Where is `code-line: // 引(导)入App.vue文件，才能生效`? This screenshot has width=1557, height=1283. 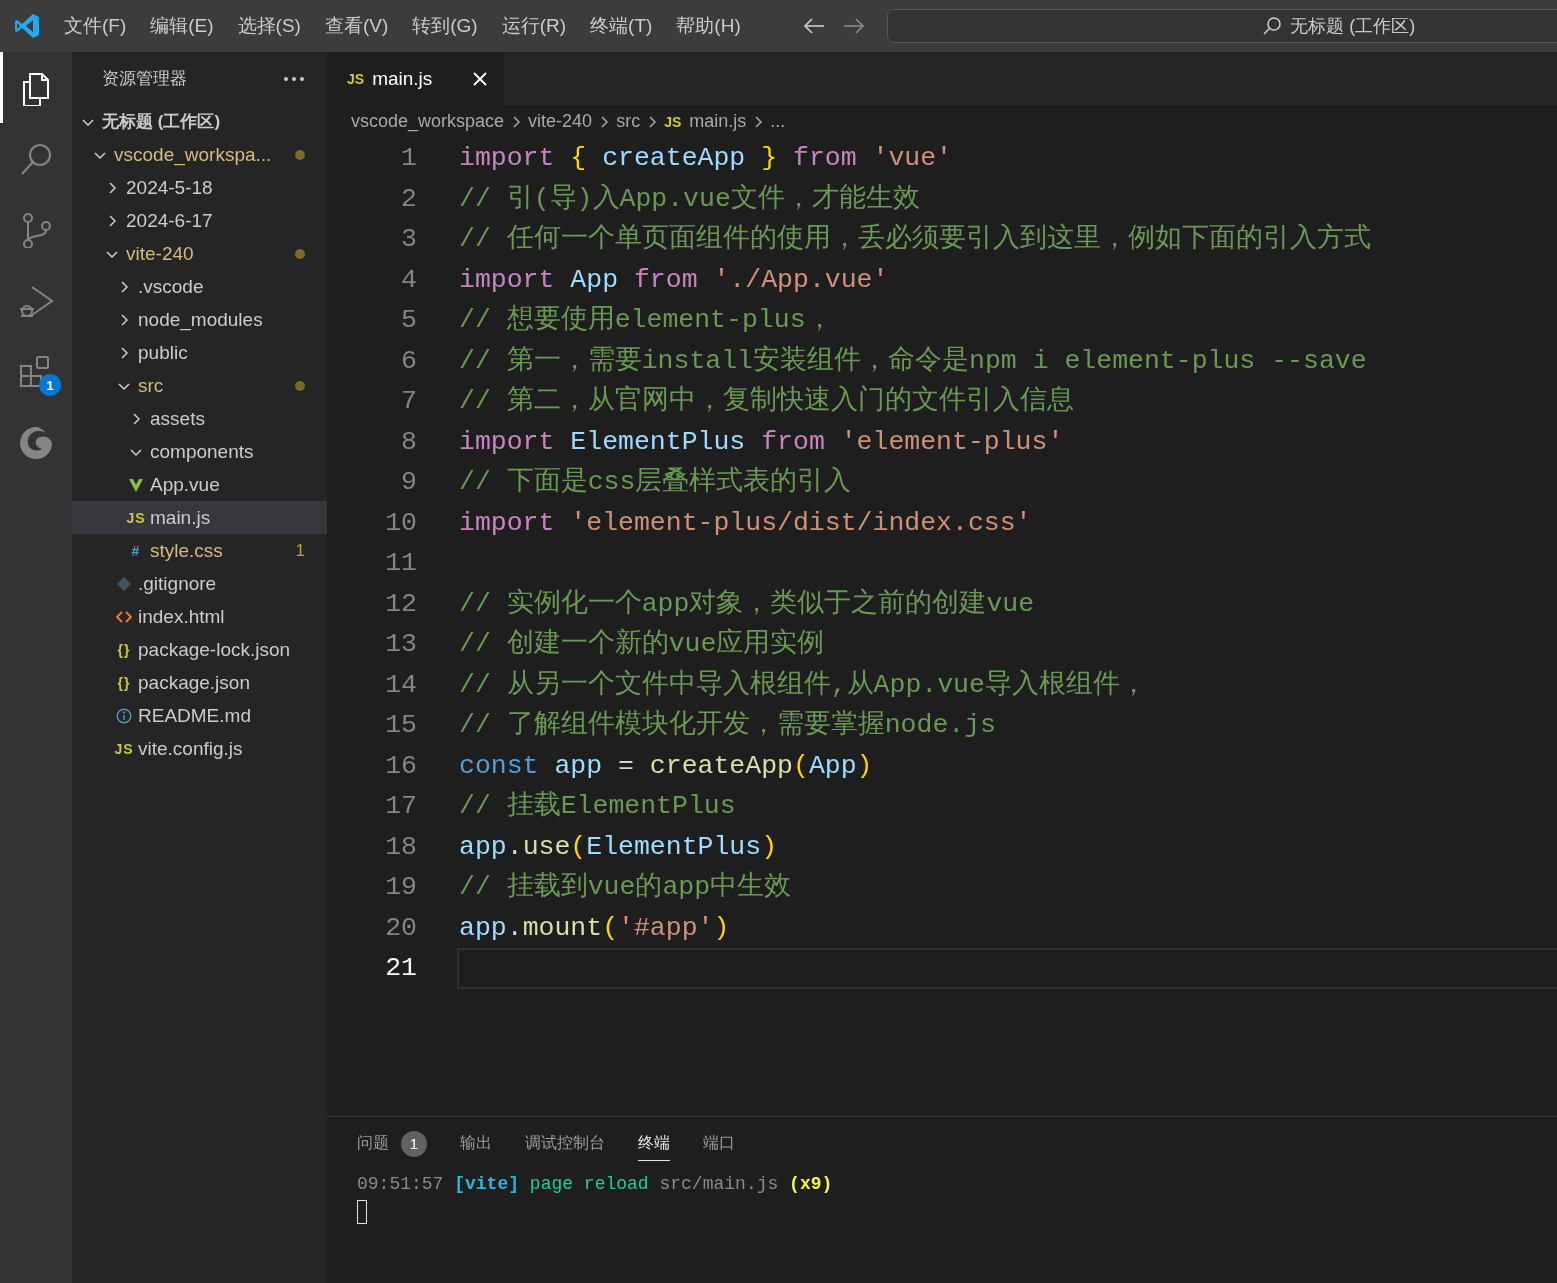
code-line: // 引(导)入App.vue文件，才能生效 is located at coordinates (689, 199).